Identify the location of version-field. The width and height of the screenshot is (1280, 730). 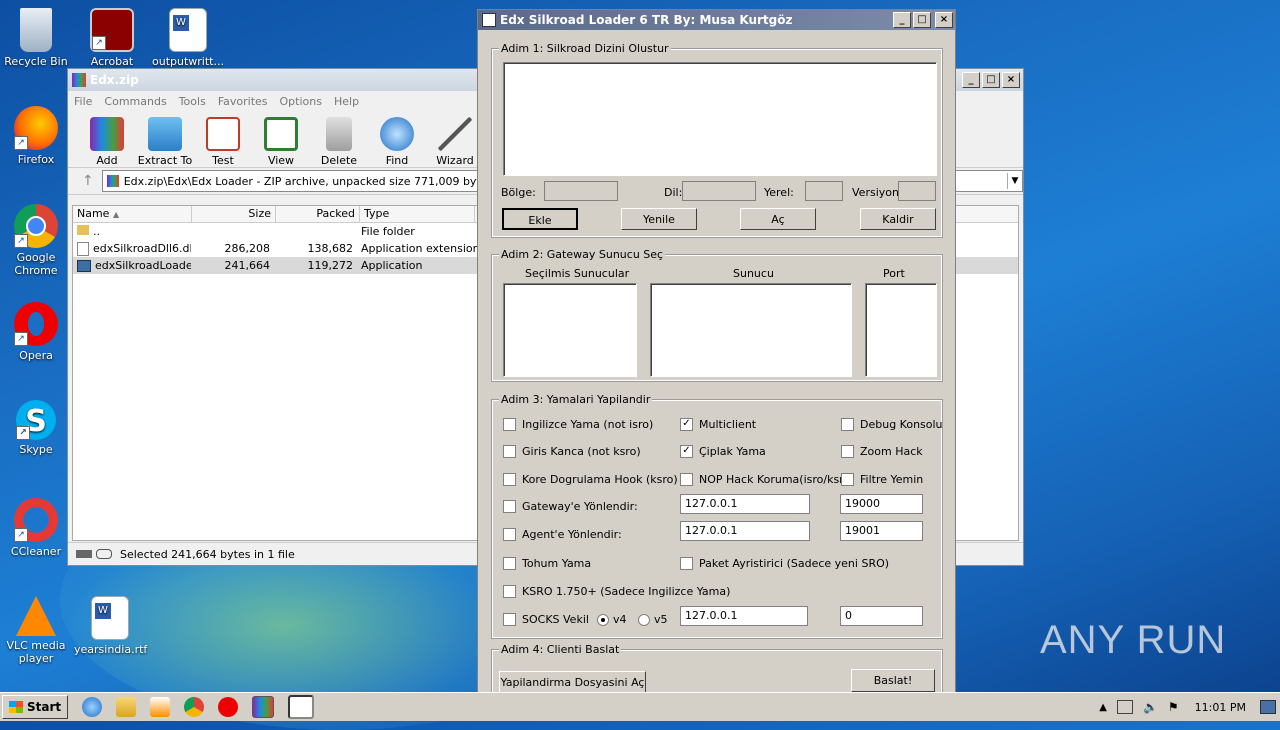
(917, 191).